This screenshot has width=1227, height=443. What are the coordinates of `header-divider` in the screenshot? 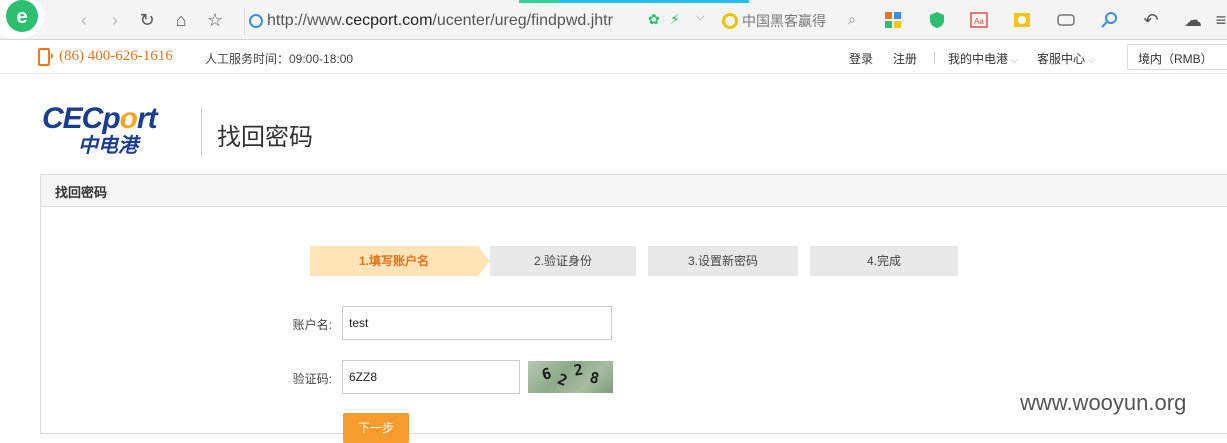 It's located at (201, 132).